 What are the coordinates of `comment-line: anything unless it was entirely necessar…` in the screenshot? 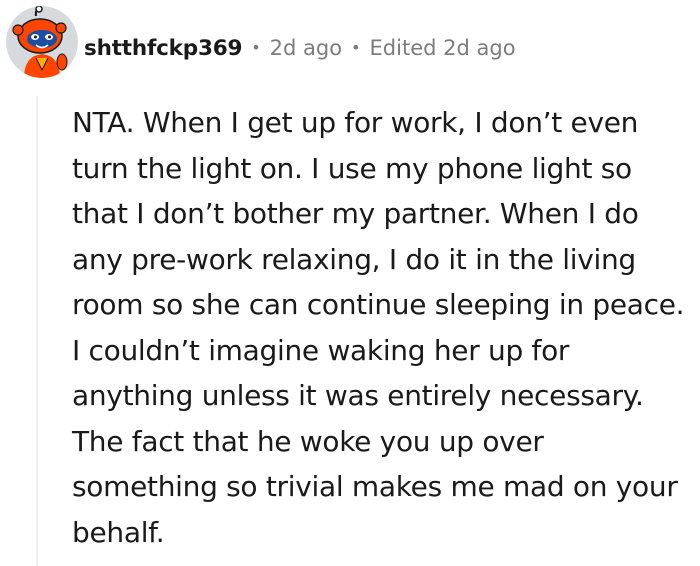 It's located at (358, 395).